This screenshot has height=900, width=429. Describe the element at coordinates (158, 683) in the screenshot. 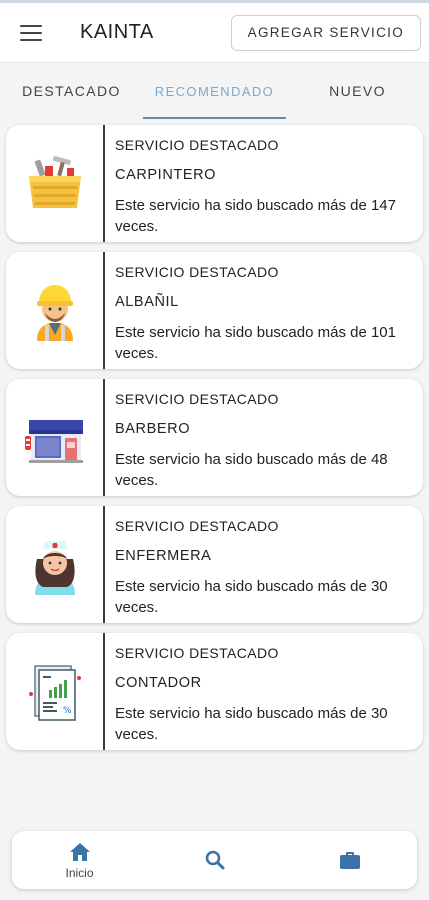

I see `service-name: CONTADOR` at that location.